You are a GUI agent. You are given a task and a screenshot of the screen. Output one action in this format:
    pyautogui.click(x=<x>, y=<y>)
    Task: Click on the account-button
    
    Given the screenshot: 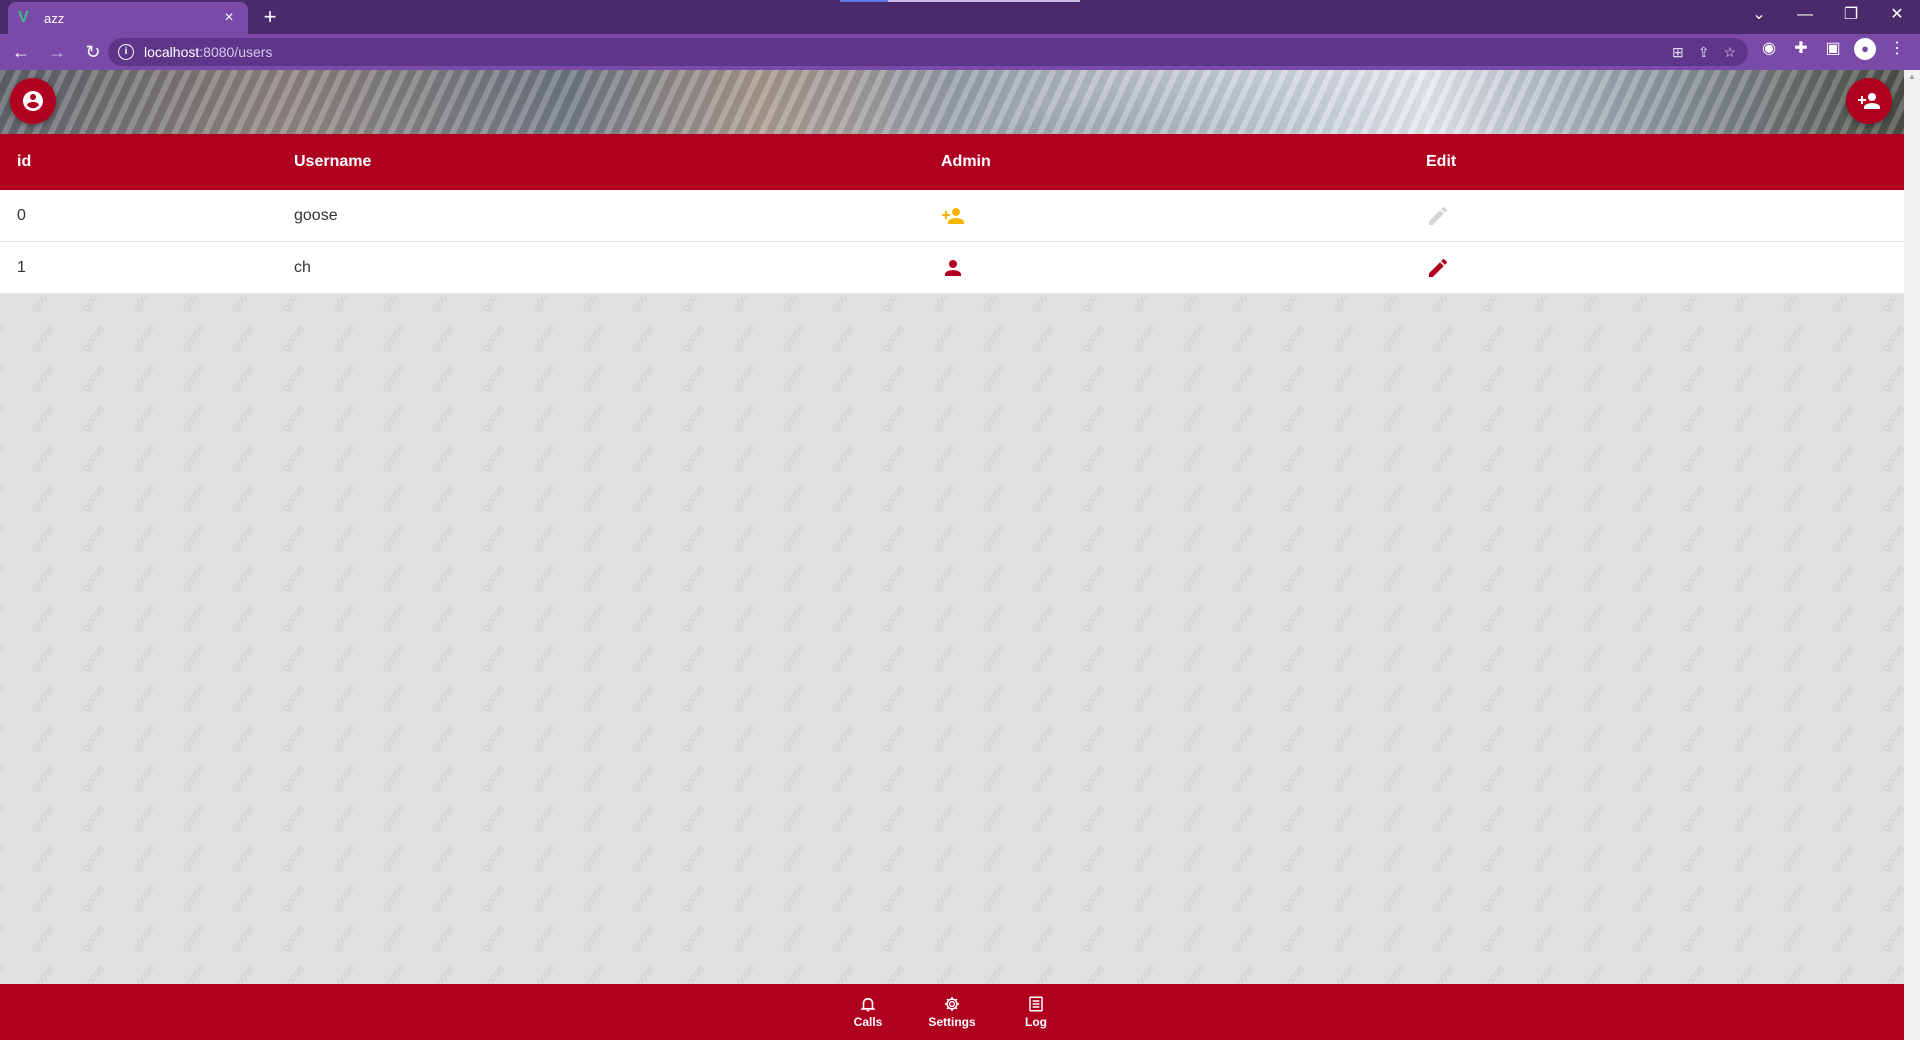 What is the action you would take?
    pyautogui.click(x=33, y=101)
    